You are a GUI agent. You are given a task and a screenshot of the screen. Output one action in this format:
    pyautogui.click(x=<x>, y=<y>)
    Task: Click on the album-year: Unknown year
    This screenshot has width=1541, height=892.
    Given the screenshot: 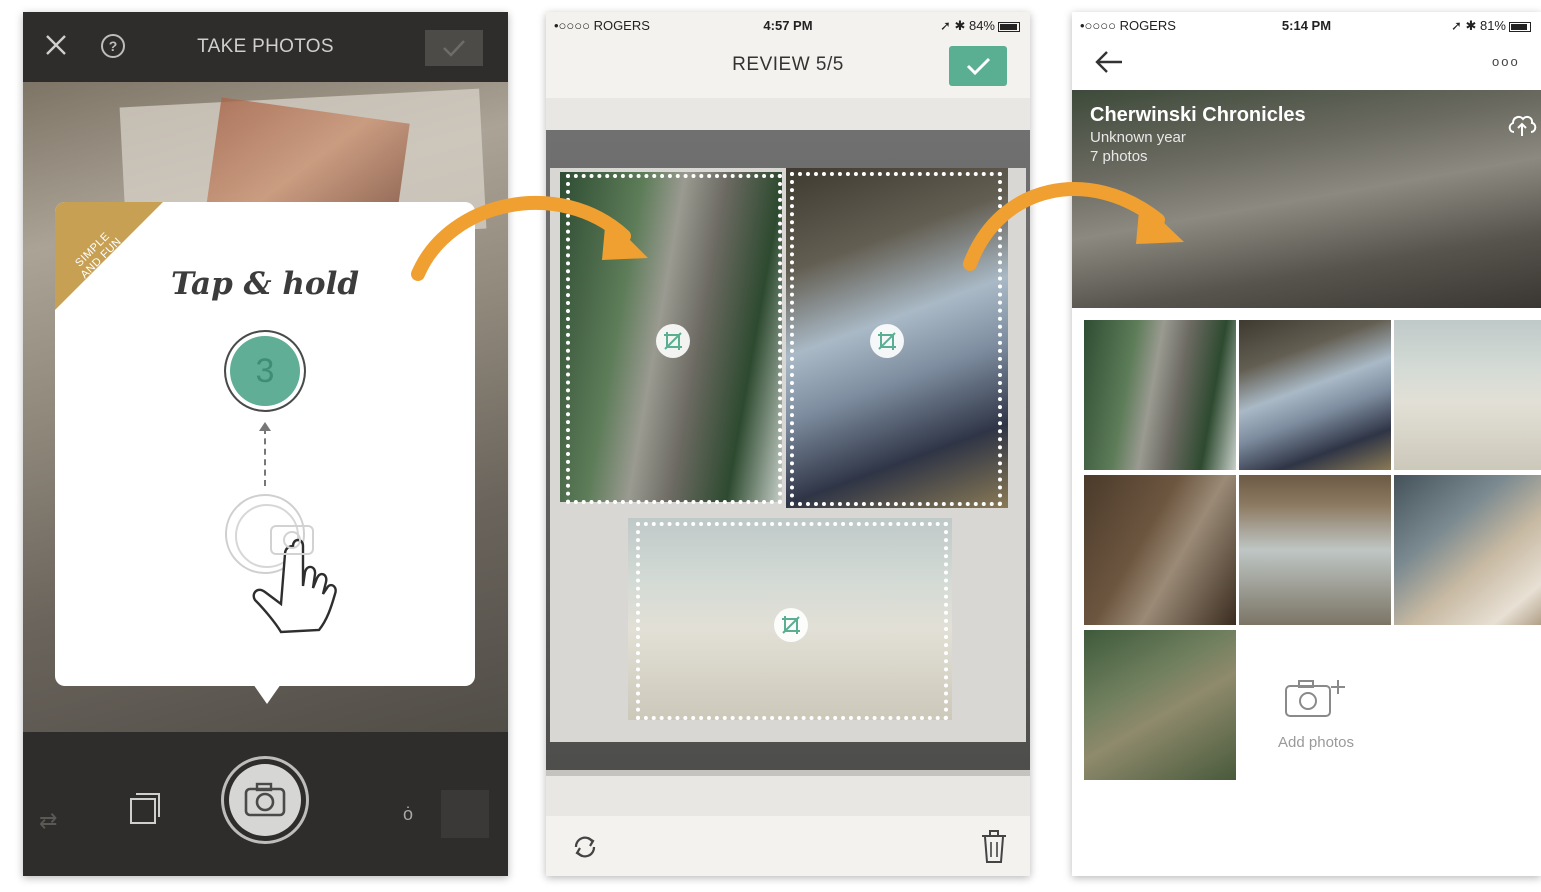 What is the action you would take?
    pyautogui.click(x=1138, y=137)
    